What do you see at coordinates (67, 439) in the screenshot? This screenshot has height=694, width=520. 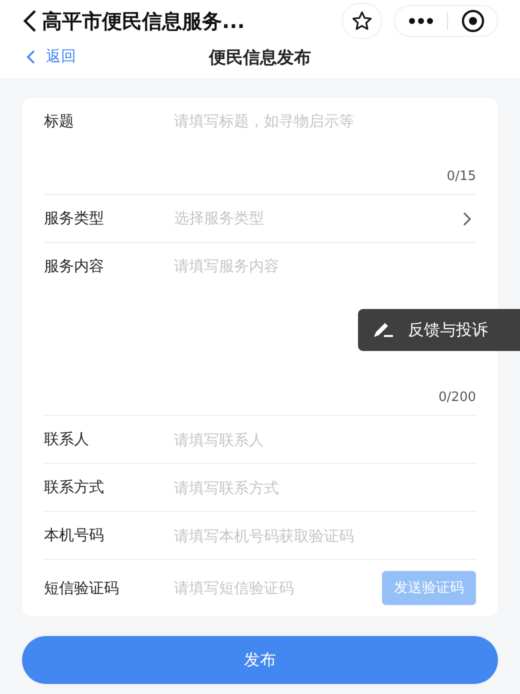 I see `field-label: 联系人` at bounding box center [67, 439].